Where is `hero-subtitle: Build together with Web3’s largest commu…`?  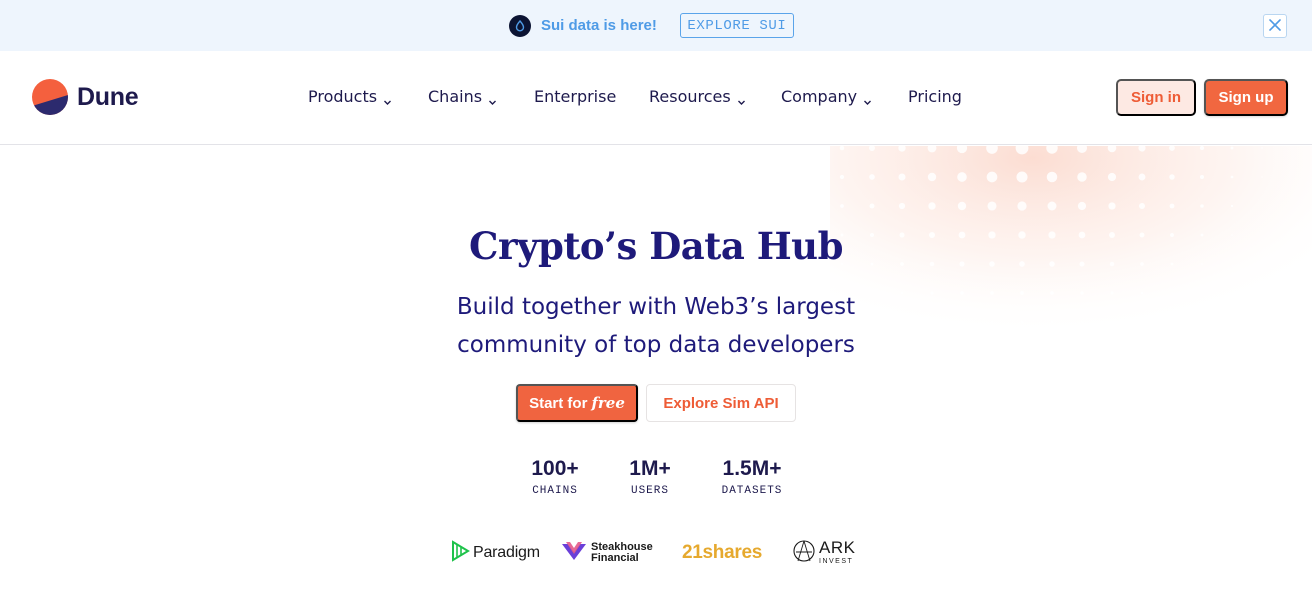
hero-subtitle: Build together with Web3’s largest commu… is located at coordinates (656, 326).